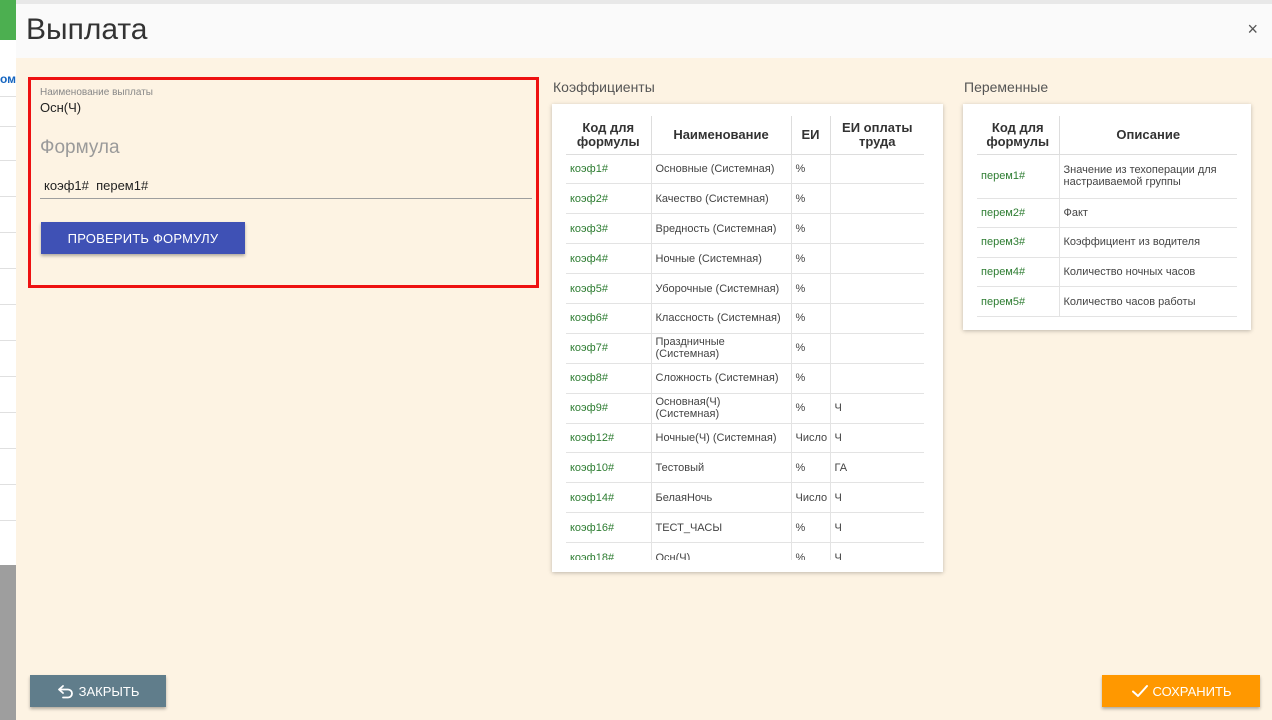  I want to click on coef-name: Качество (Системная), so click(721, 199).